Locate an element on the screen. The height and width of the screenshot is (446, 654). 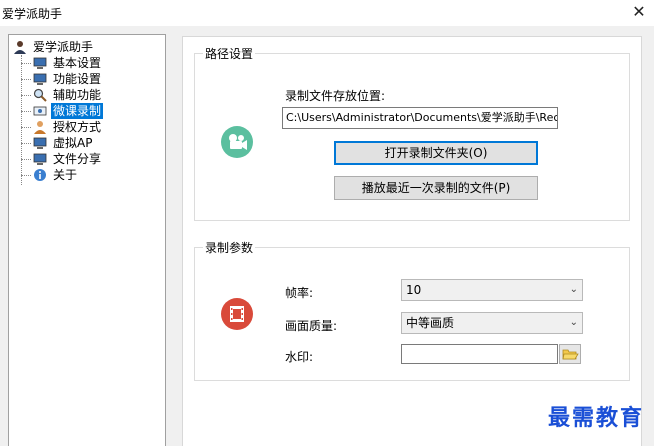
record-location-label: 录制文件存放位置: is located at coordinates (335, 96).